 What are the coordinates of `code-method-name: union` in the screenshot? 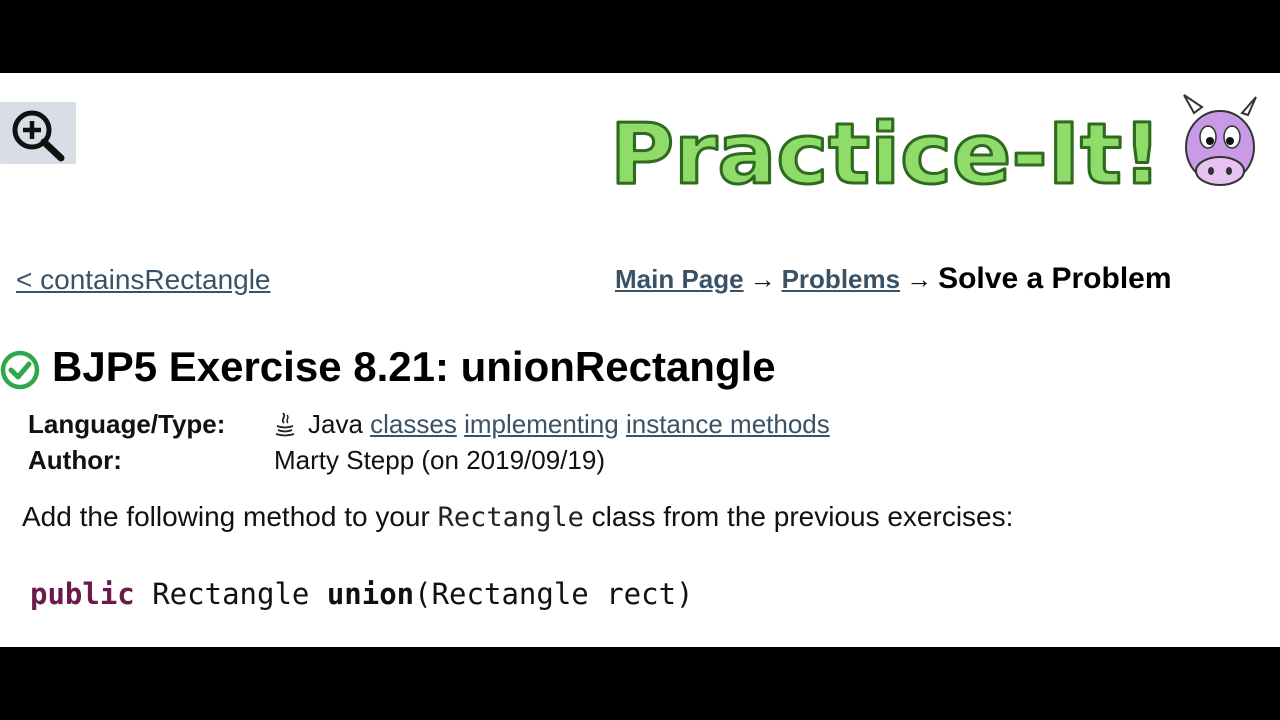 It's located at (370, 594).